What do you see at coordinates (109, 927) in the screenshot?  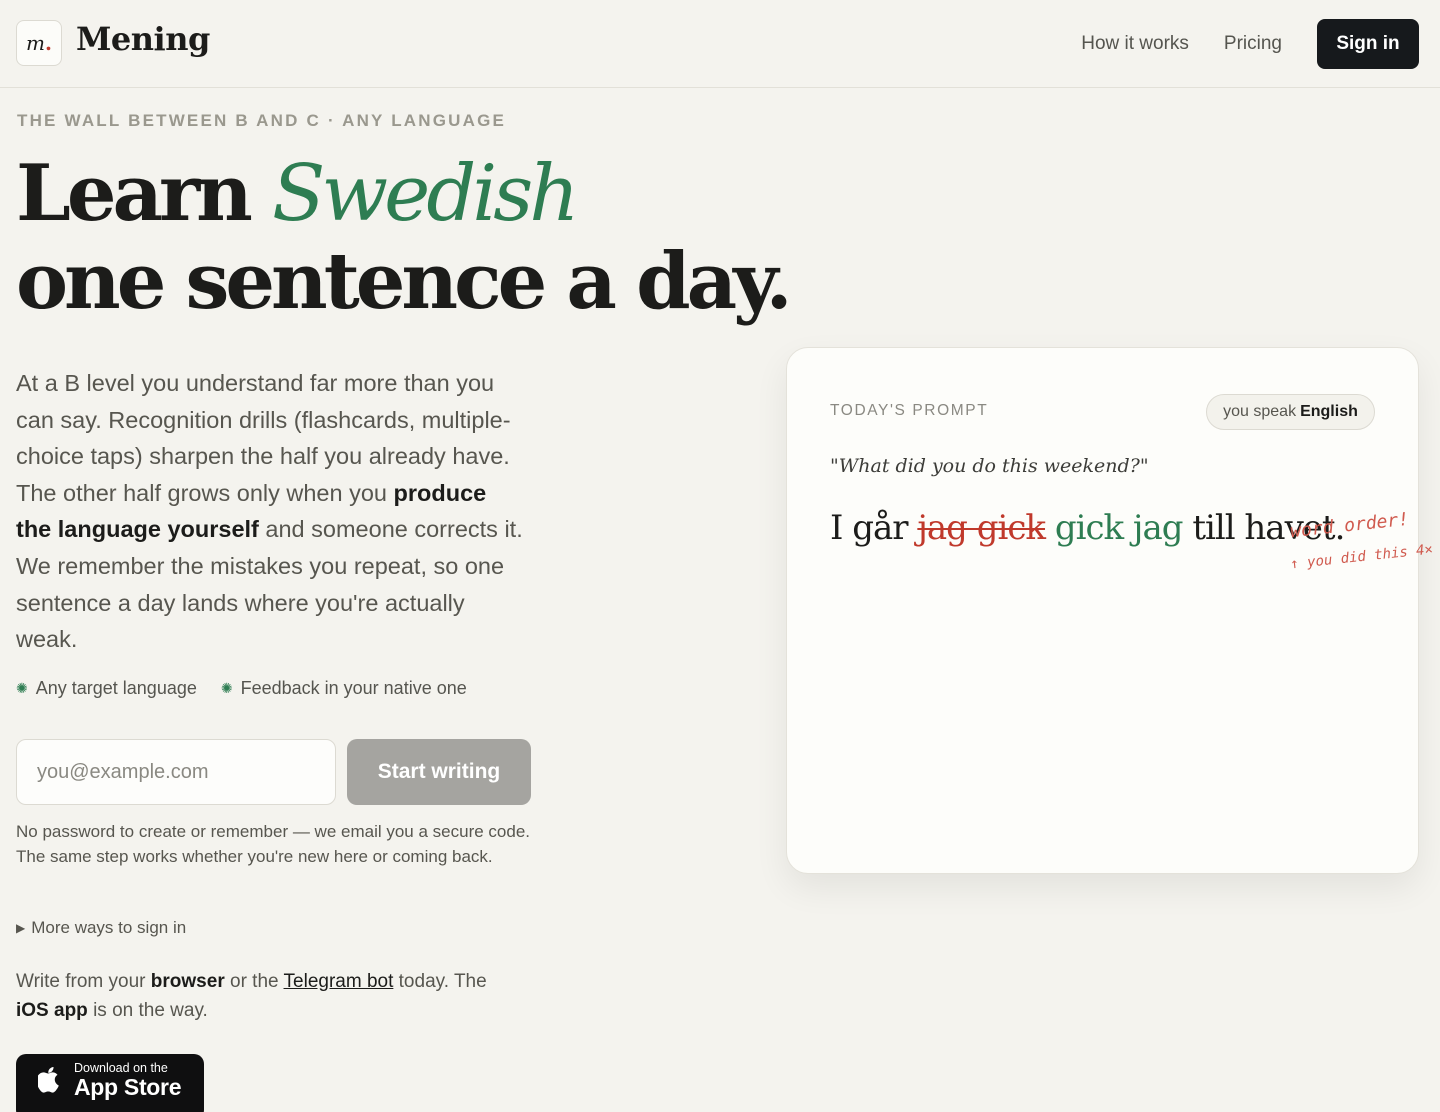 I see `more-ways-label: More ways to sign in` at bounding box center [109, 927].